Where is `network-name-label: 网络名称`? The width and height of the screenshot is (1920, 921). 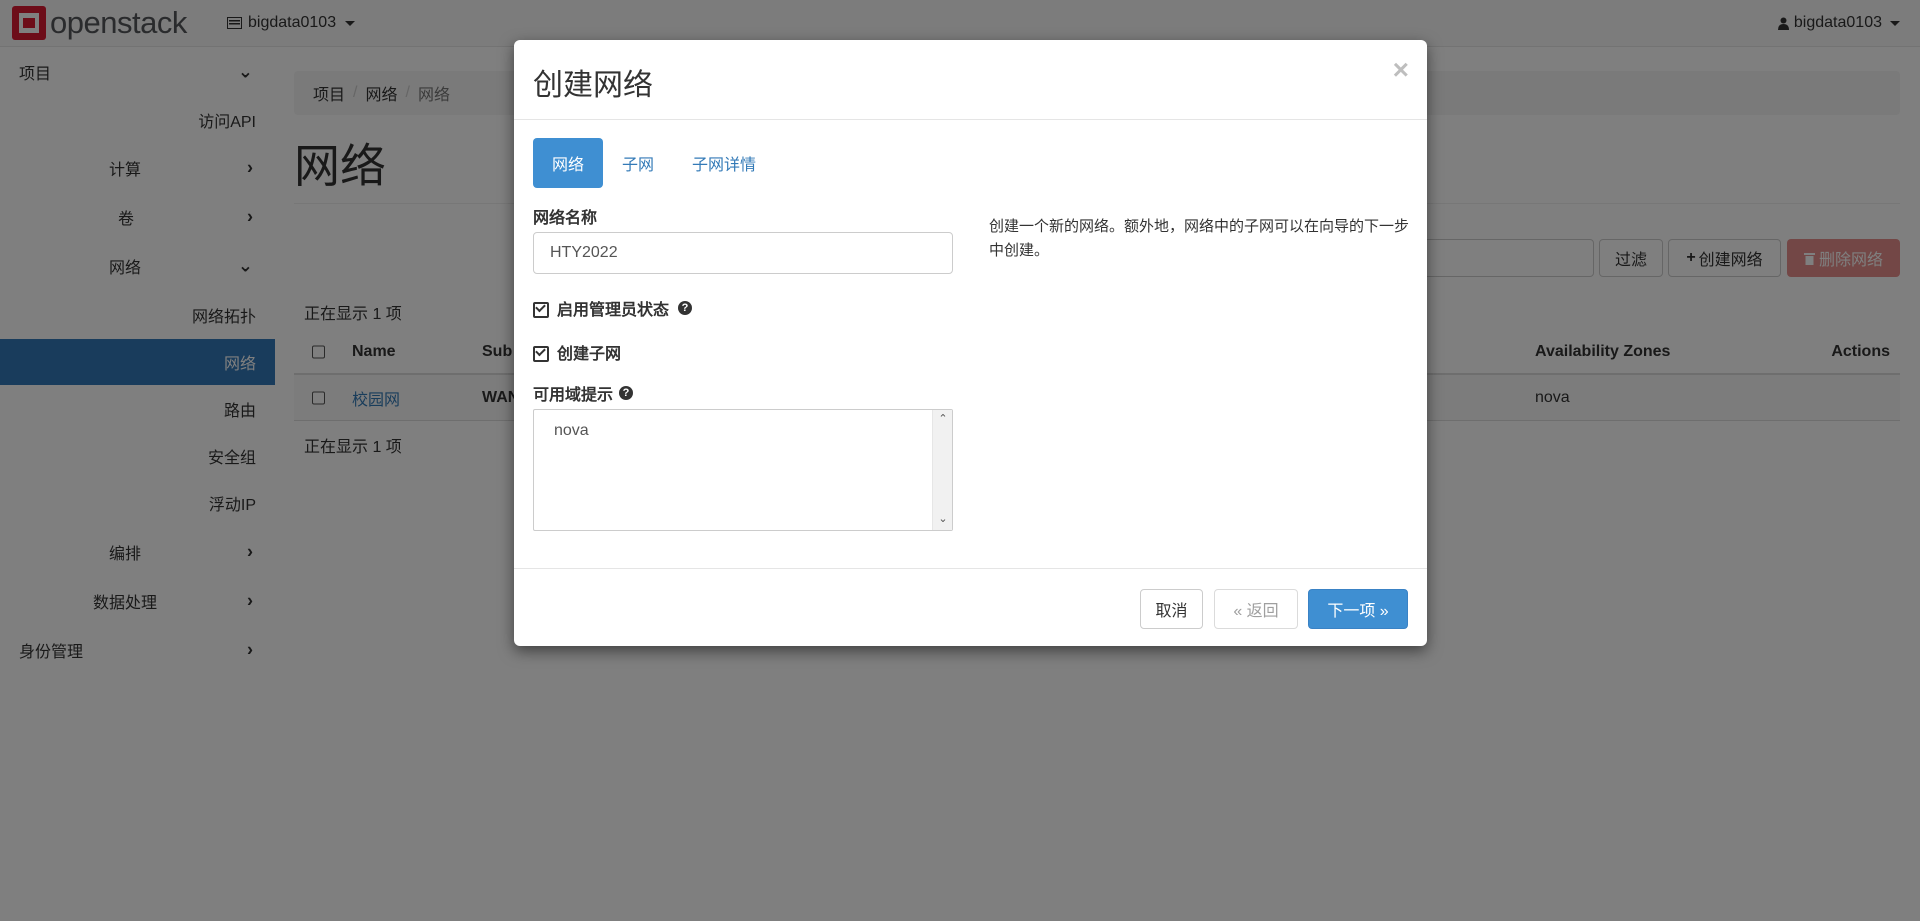 network-name-label: 网络名称 is located at coordinates (565, 218).